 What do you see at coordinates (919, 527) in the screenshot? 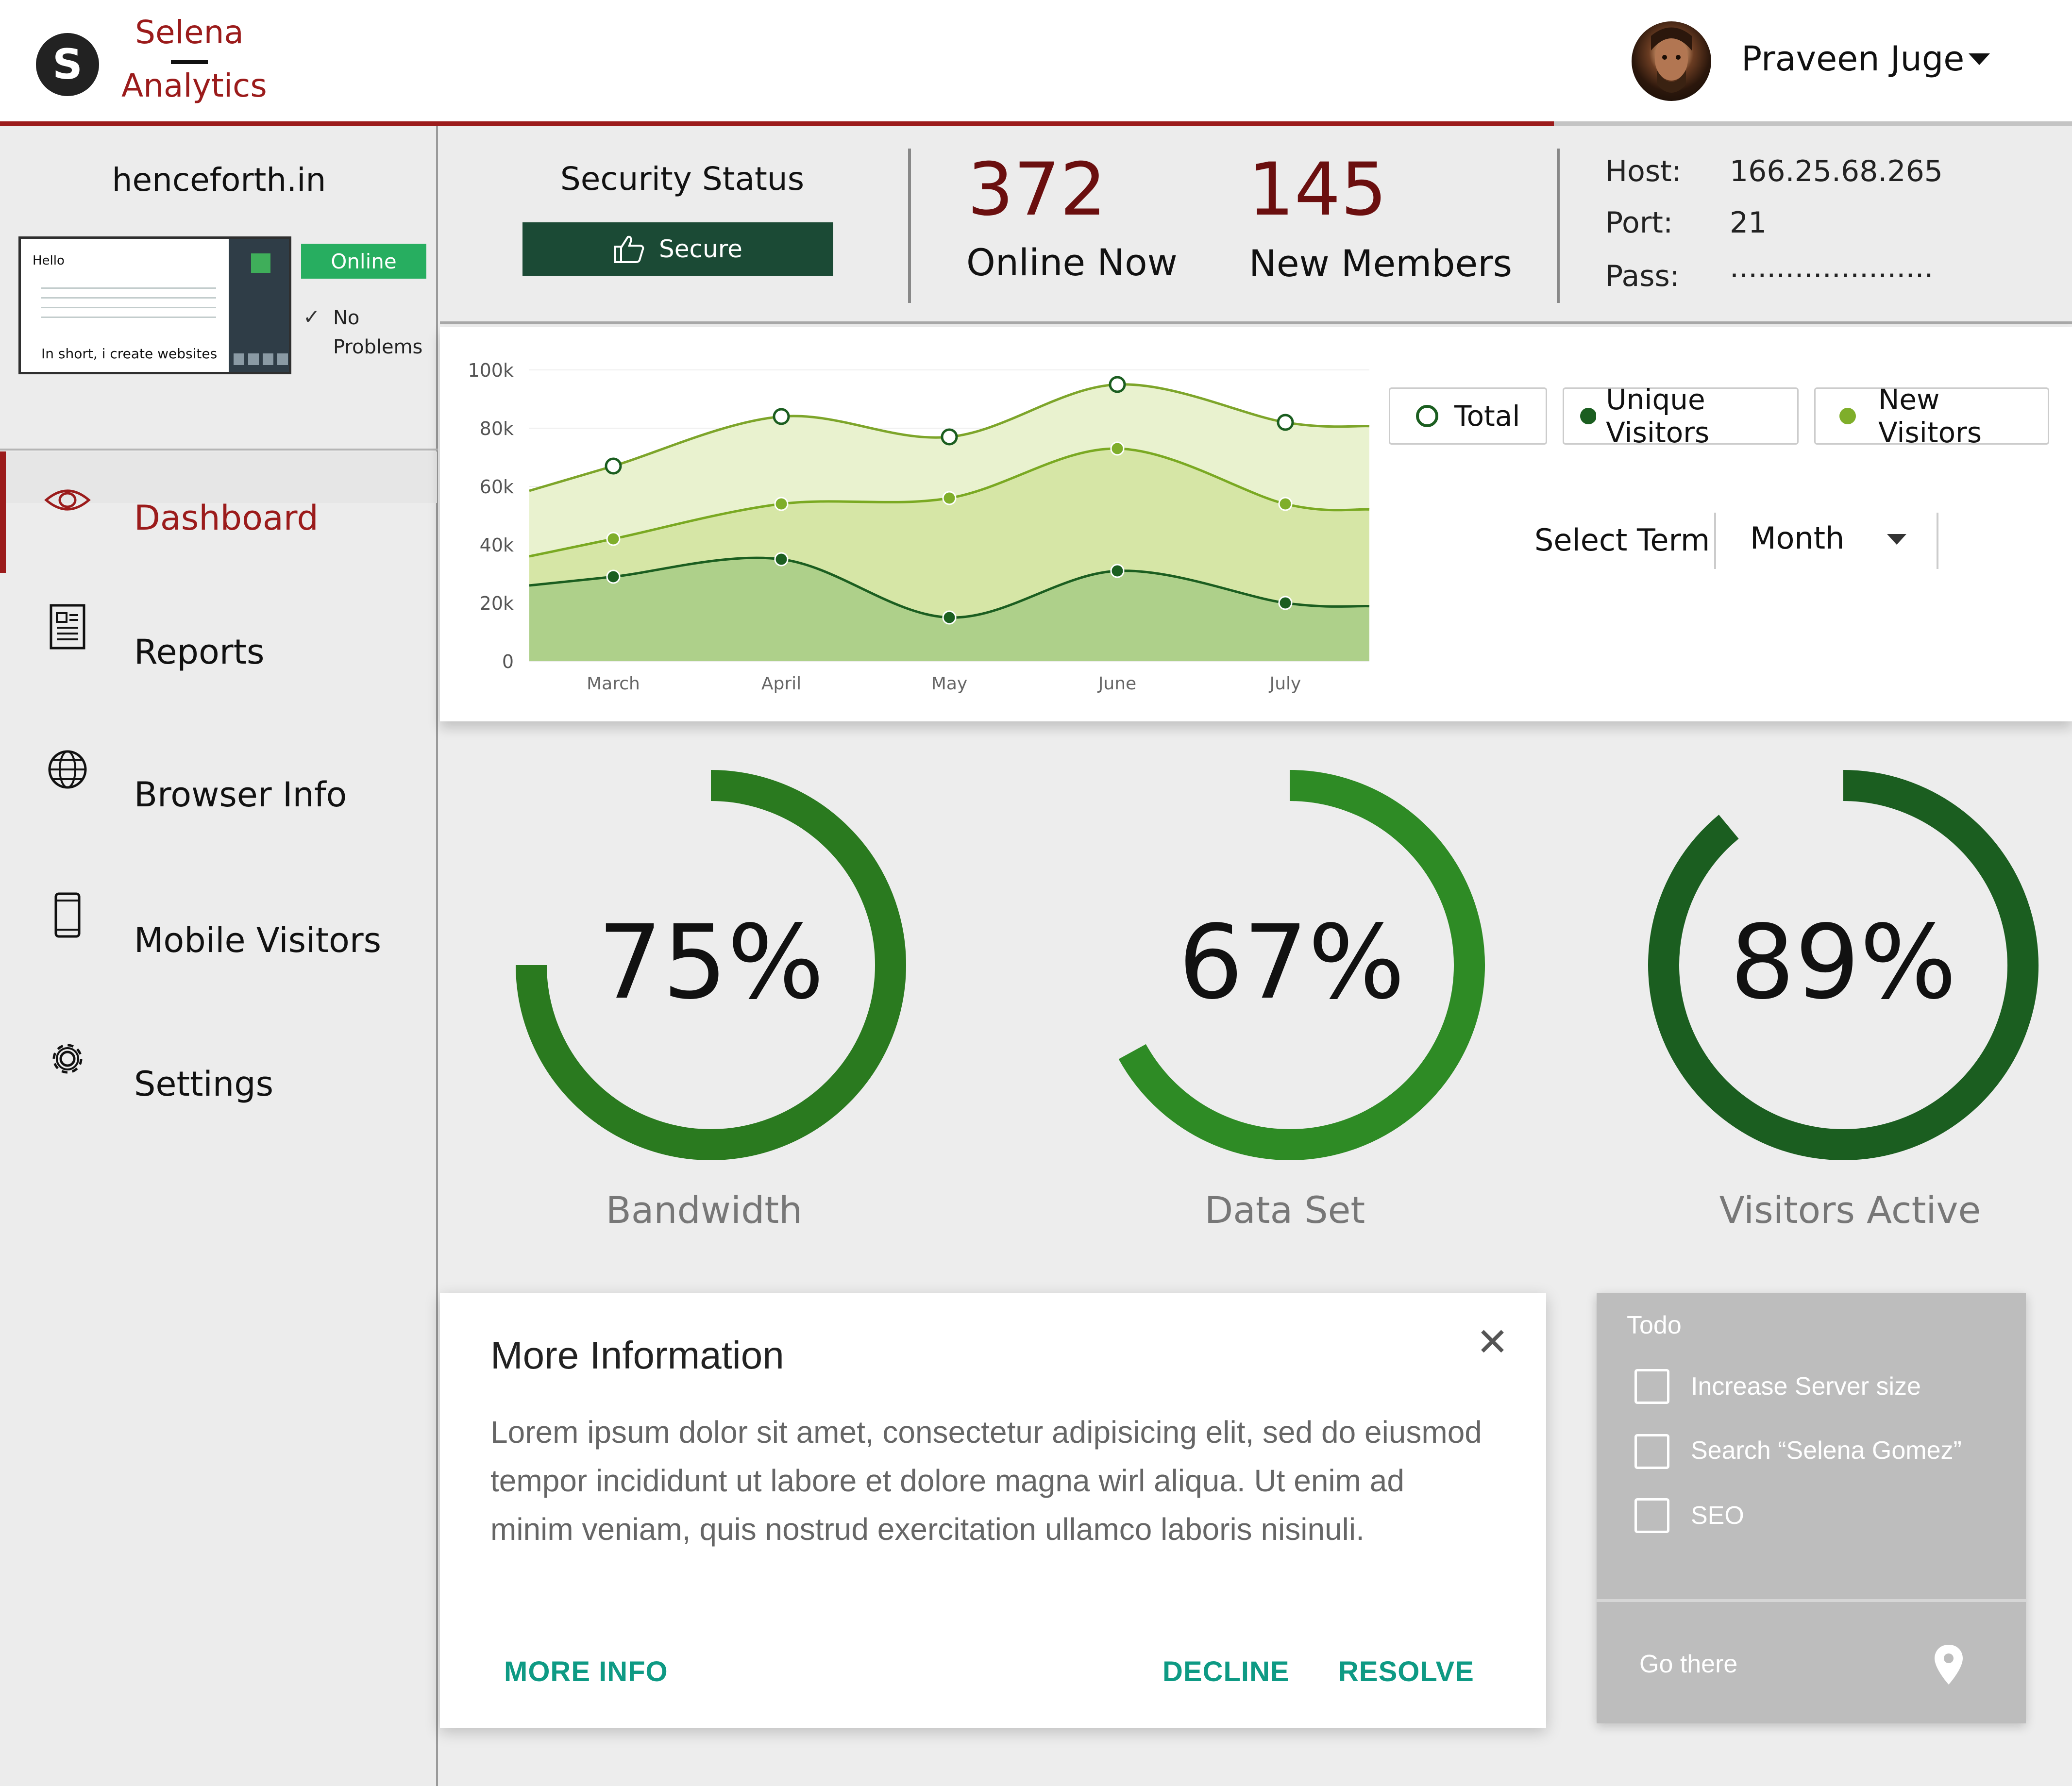
I see `visitors-area-chart: 0 20k 40k 60k 80k 100k March April May June July` at bounding box center [919, 527].